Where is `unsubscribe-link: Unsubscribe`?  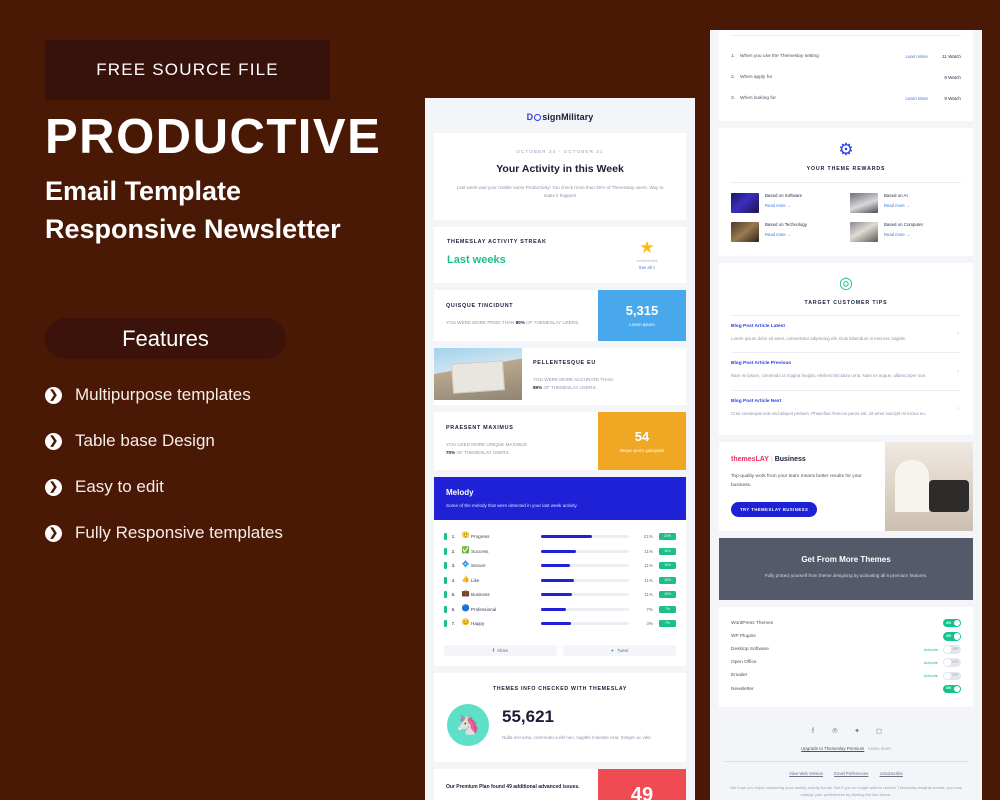
unsubscribe-link: Unsubscribe is located at coordinates (891, 773).